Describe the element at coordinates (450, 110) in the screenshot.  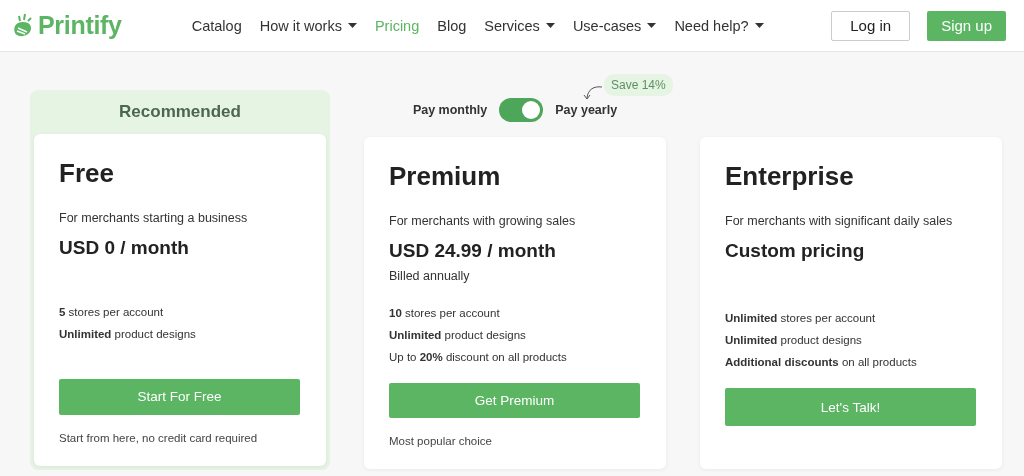
I see `billing-option: Pay monthly` at that location.